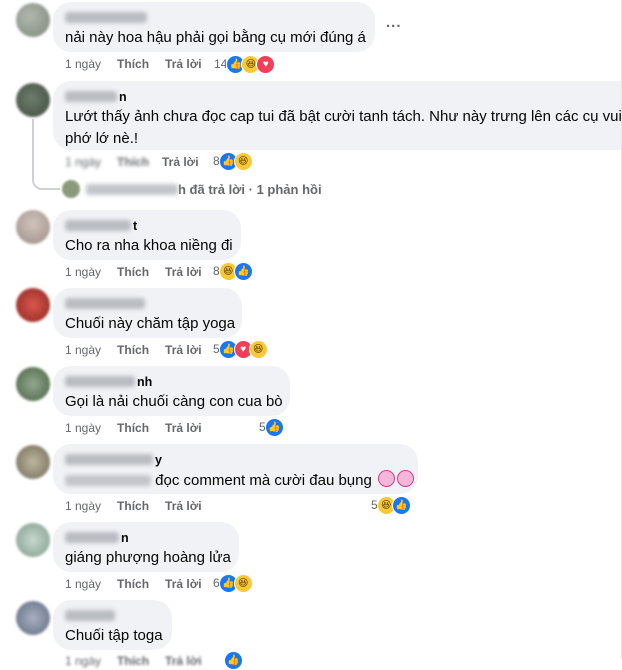 This screenshot has width=622, height=670. I want to click on comment-text: đọc comment mà cười đau bụng, so click(263, 480).